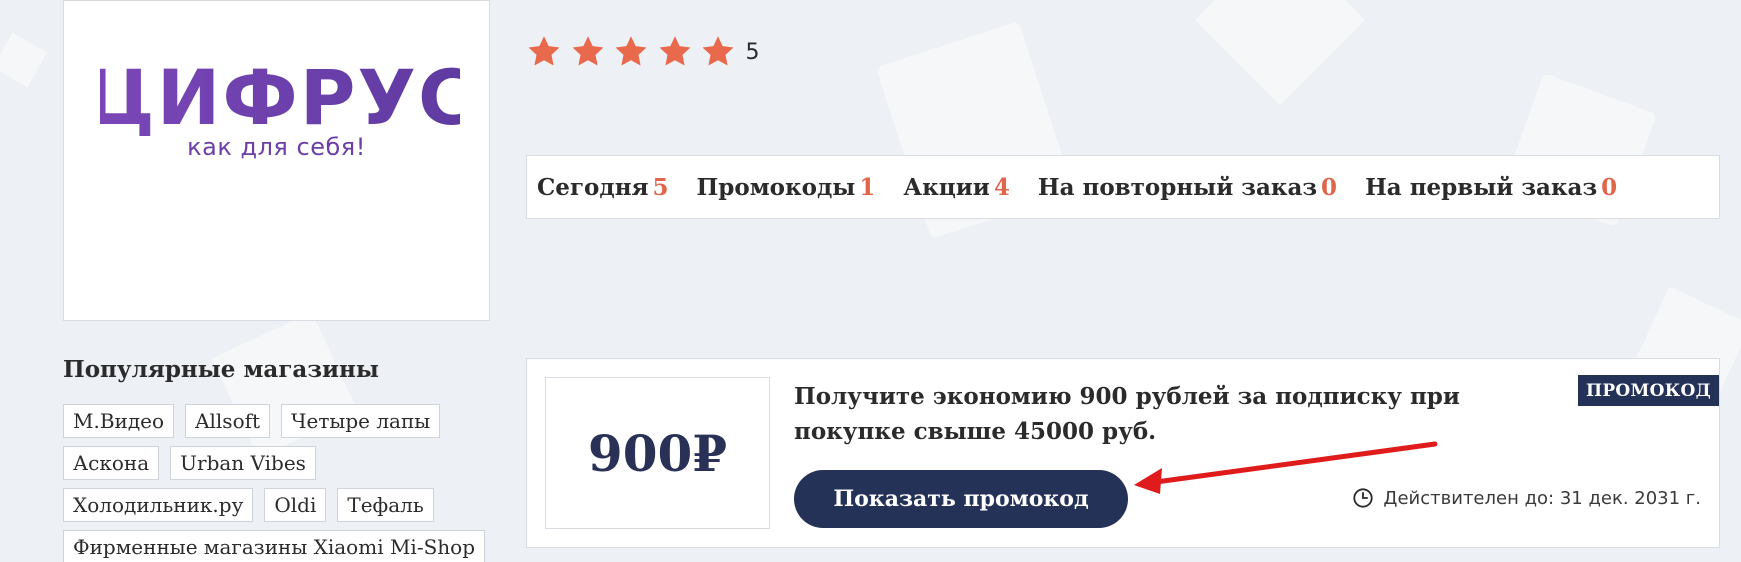  What do you see at coordinates (1363, 498) in the screenshot?
I see `clock-icon` at bounding box center [1363, 498].